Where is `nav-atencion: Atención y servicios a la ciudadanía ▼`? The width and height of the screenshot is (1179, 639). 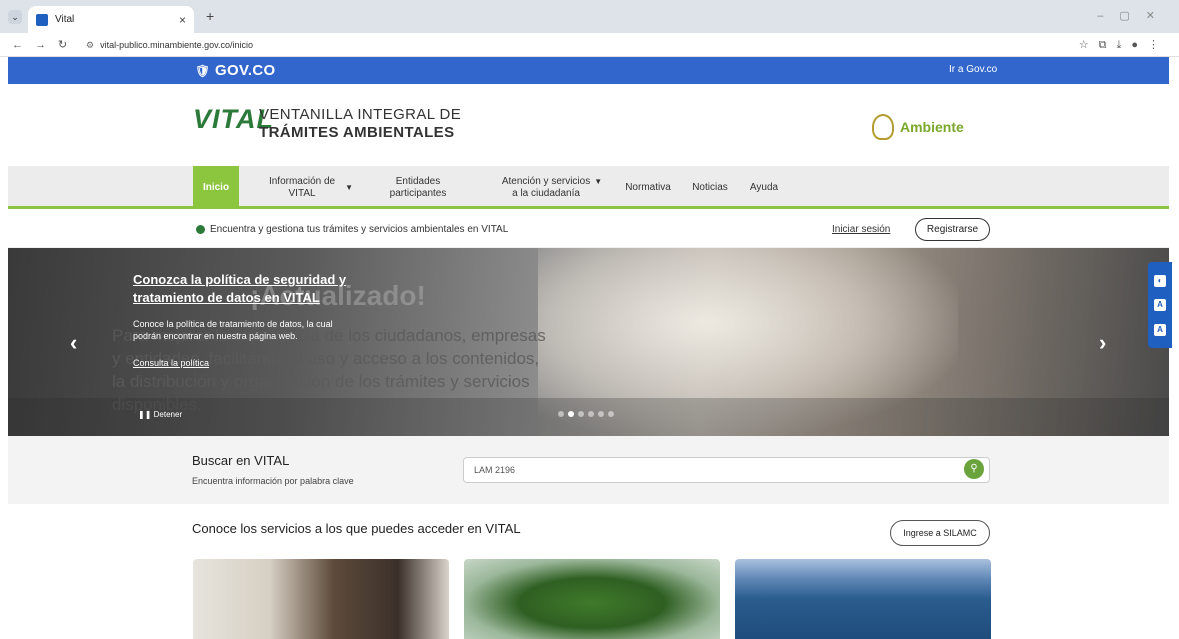 nav-atencion: Atención y servicios a la ciudadanía ▼ is located at coordinates (552, 187).